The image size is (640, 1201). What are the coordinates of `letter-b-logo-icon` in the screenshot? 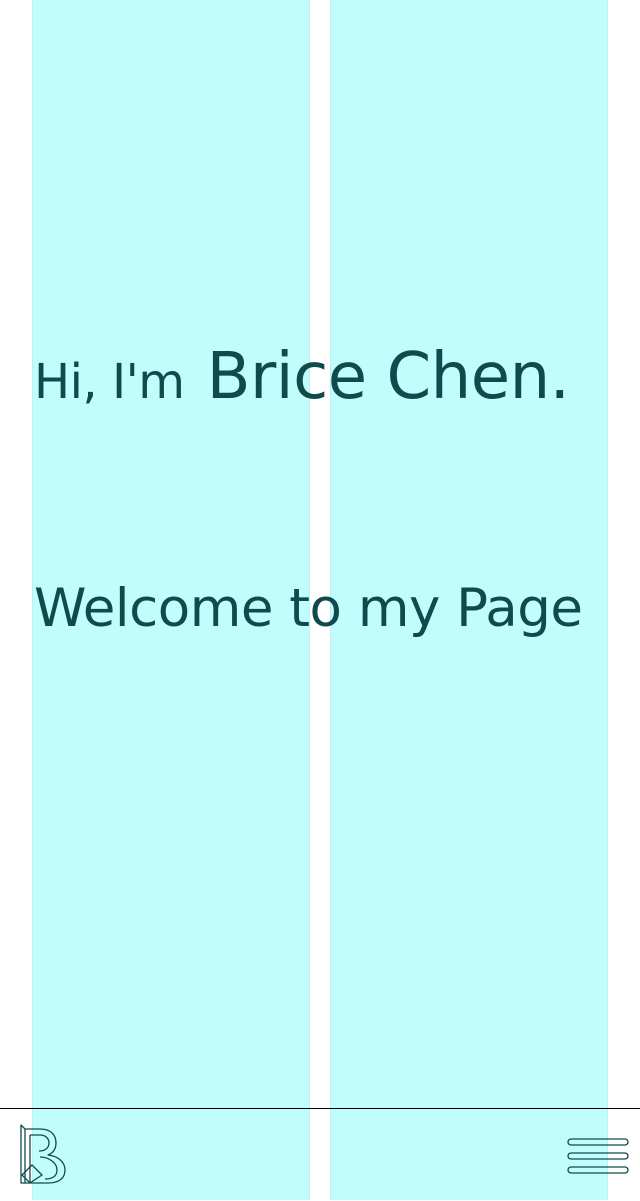 It's located at (46, 1155).